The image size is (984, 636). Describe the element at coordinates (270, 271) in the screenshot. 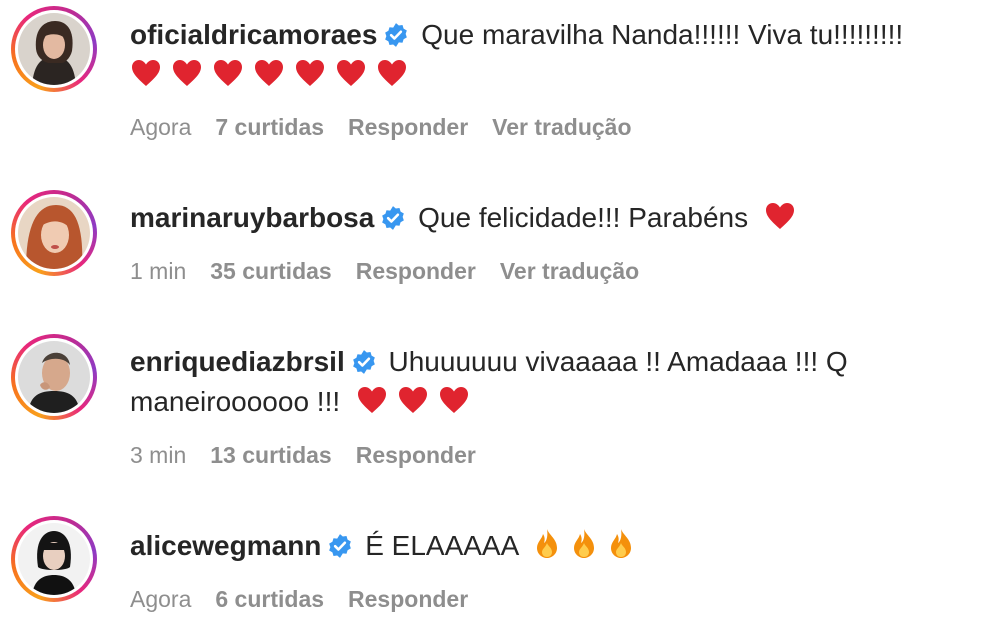

I see `likes-count-link: 35 curtidas` at that location.